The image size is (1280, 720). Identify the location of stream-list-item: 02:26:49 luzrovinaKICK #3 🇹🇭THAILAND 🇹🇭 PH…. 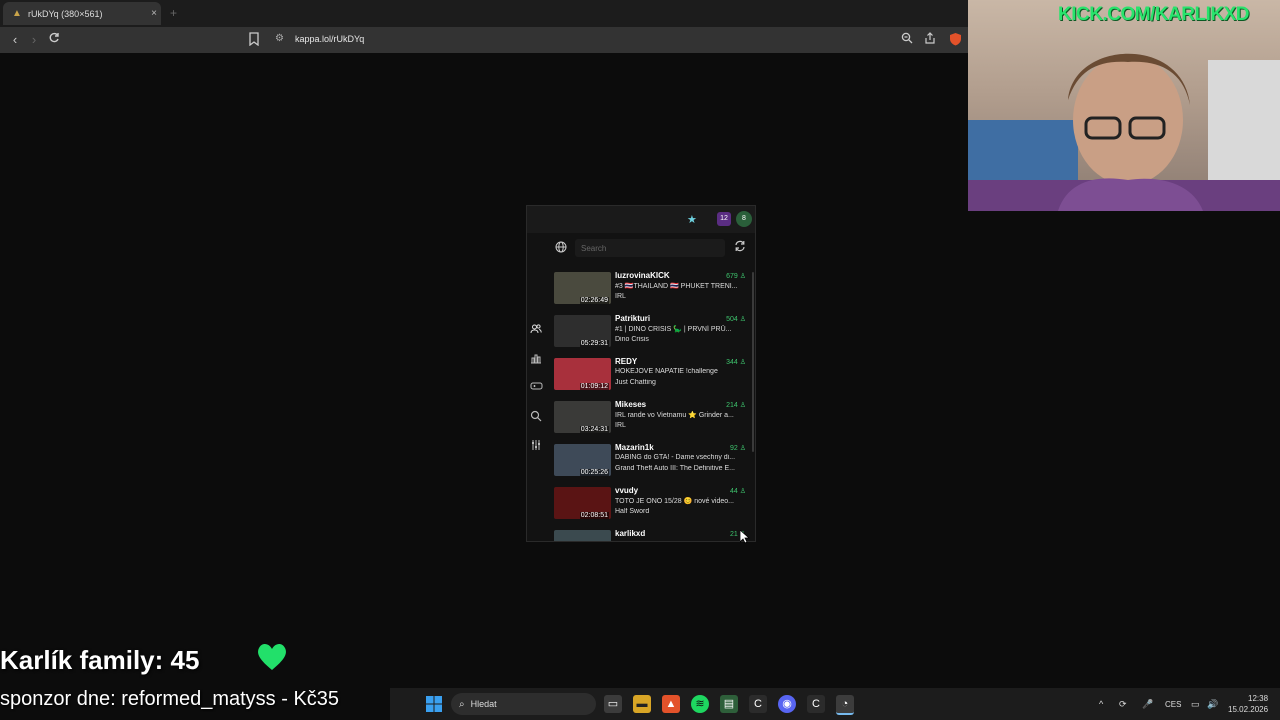
(651, 289).